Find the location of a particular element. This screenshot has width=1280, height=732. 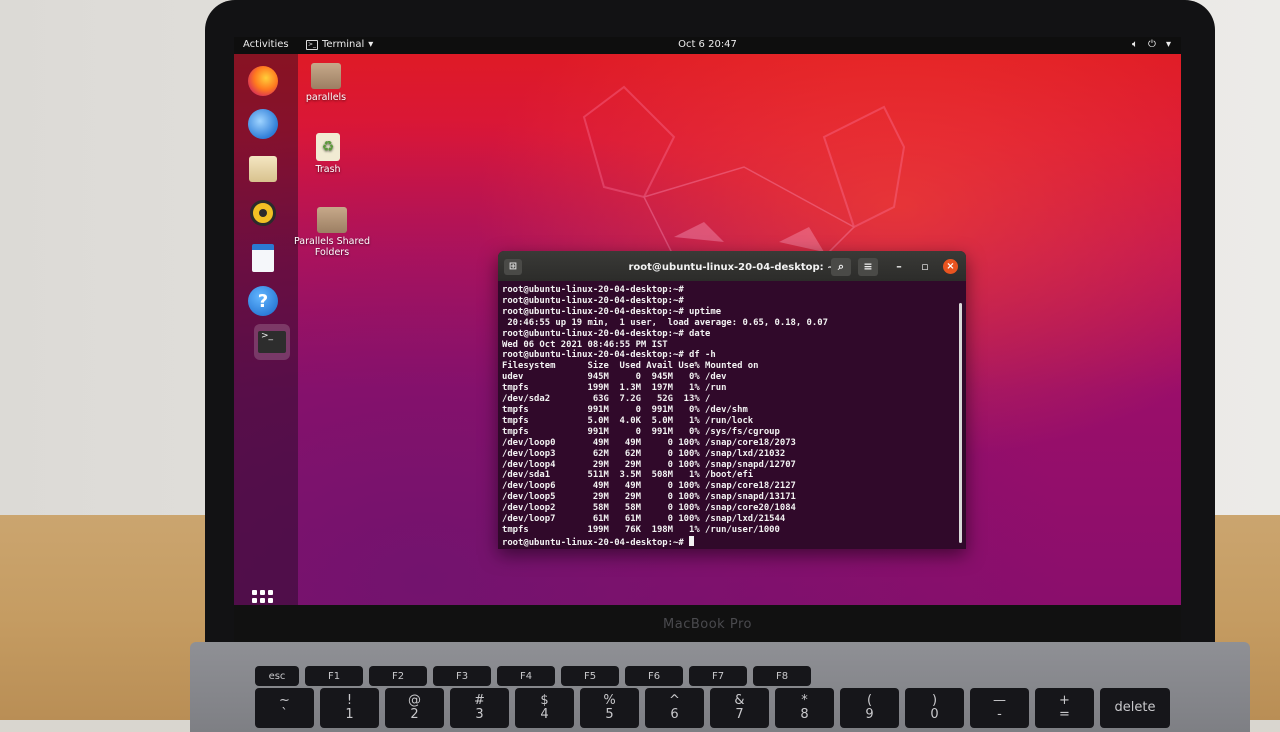

terminal-small-icon: >_ is located at coordinates (312, 44).